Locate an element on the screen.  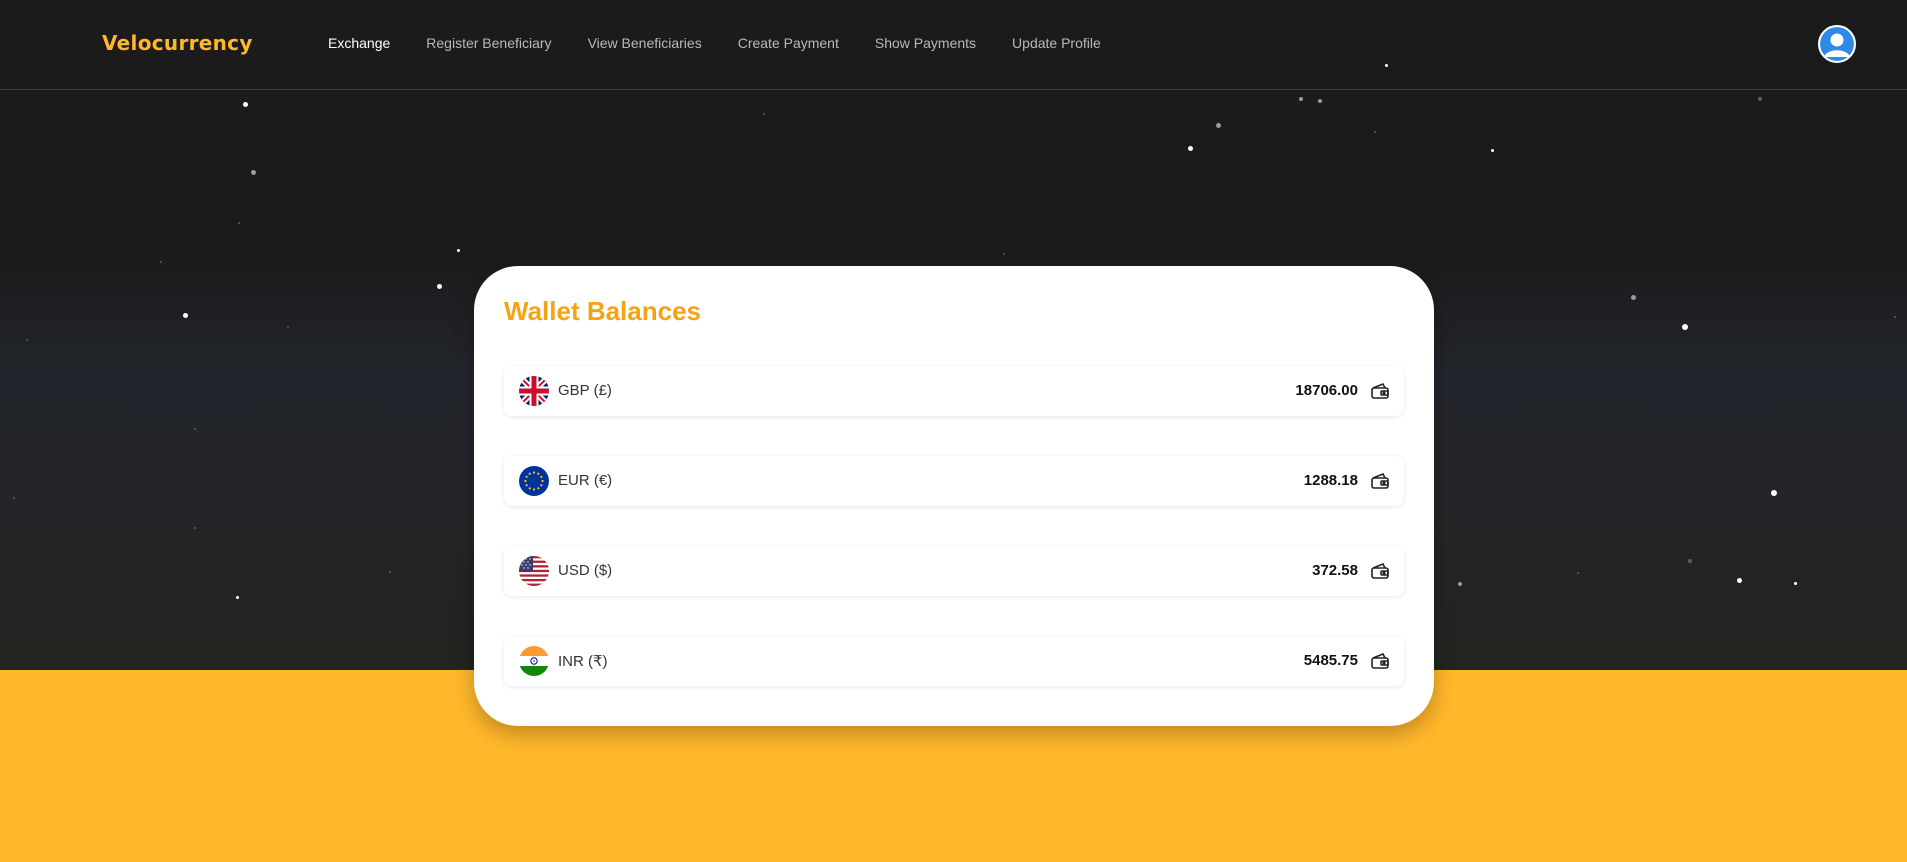
nav-register-beneficiary: Register Beneficiary is located at coordinates (488, 43).